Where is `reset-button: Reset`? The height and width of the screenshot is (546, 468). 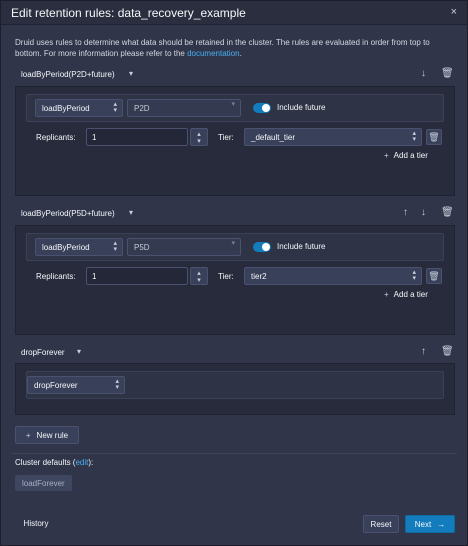 reset-button: Reset is located at coordinates (381, 524).